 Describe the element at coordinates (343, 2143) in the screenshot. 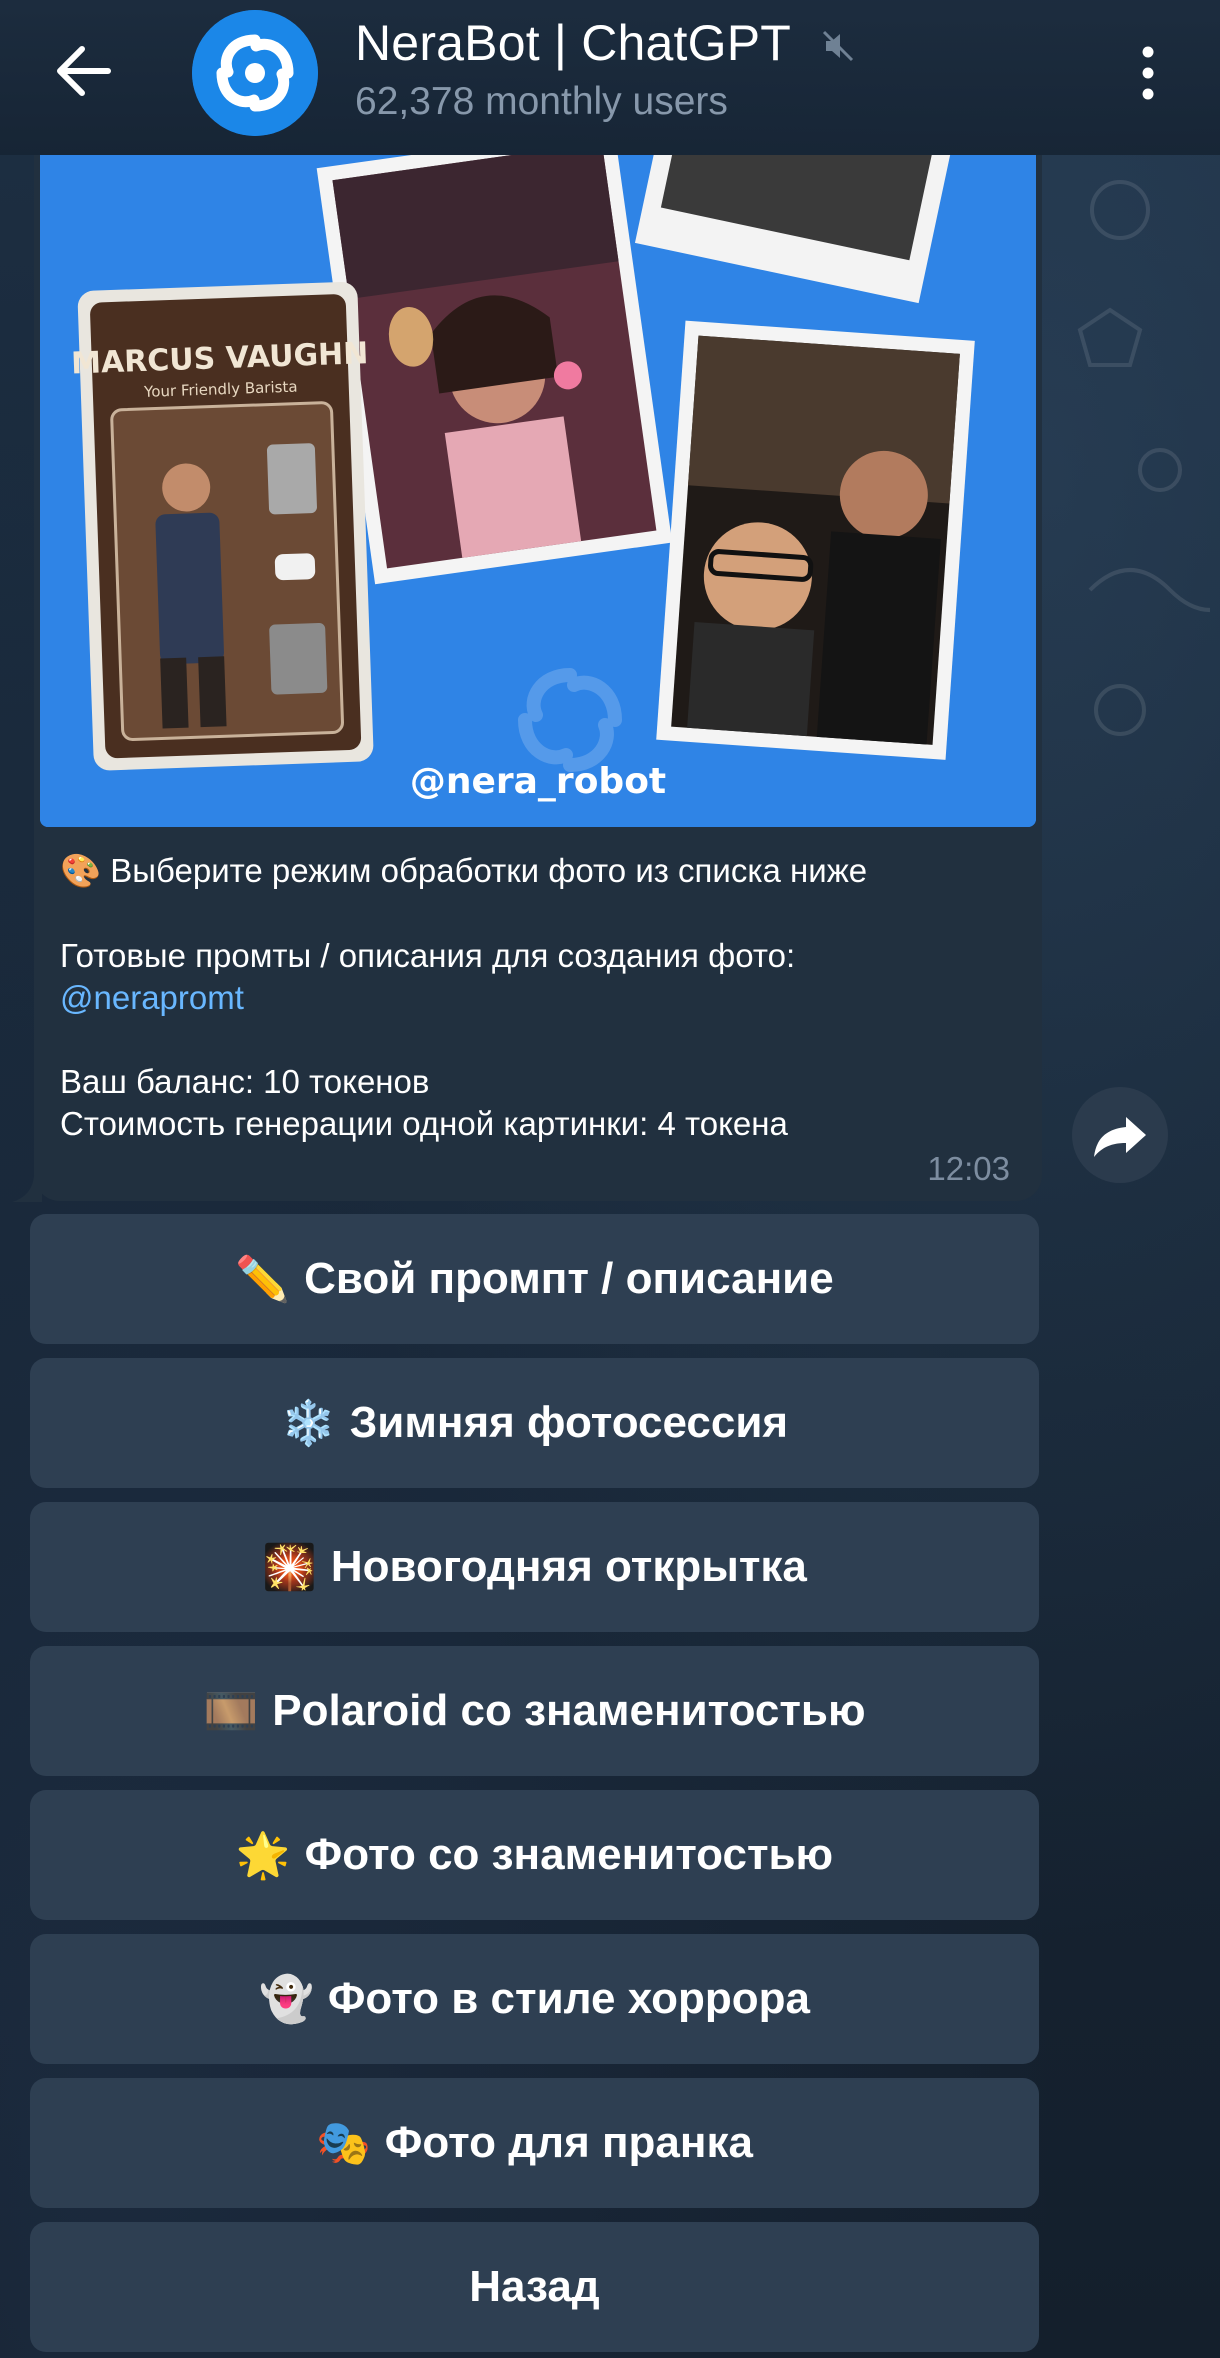

I see `masks-icon: 🎭` at that location.